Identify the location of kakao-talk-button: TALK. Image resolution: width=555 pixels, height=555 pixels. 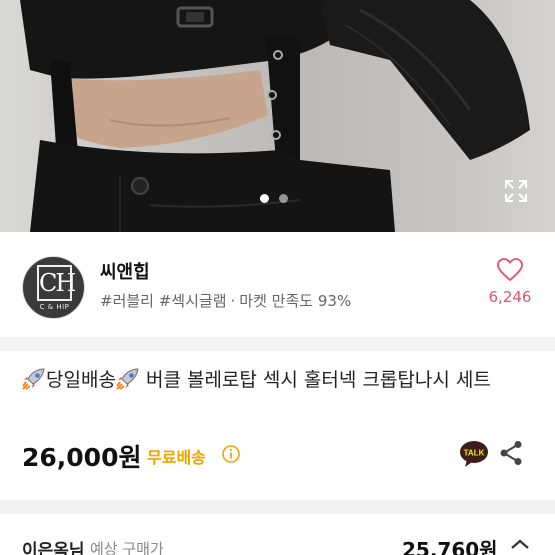
(474, 456).